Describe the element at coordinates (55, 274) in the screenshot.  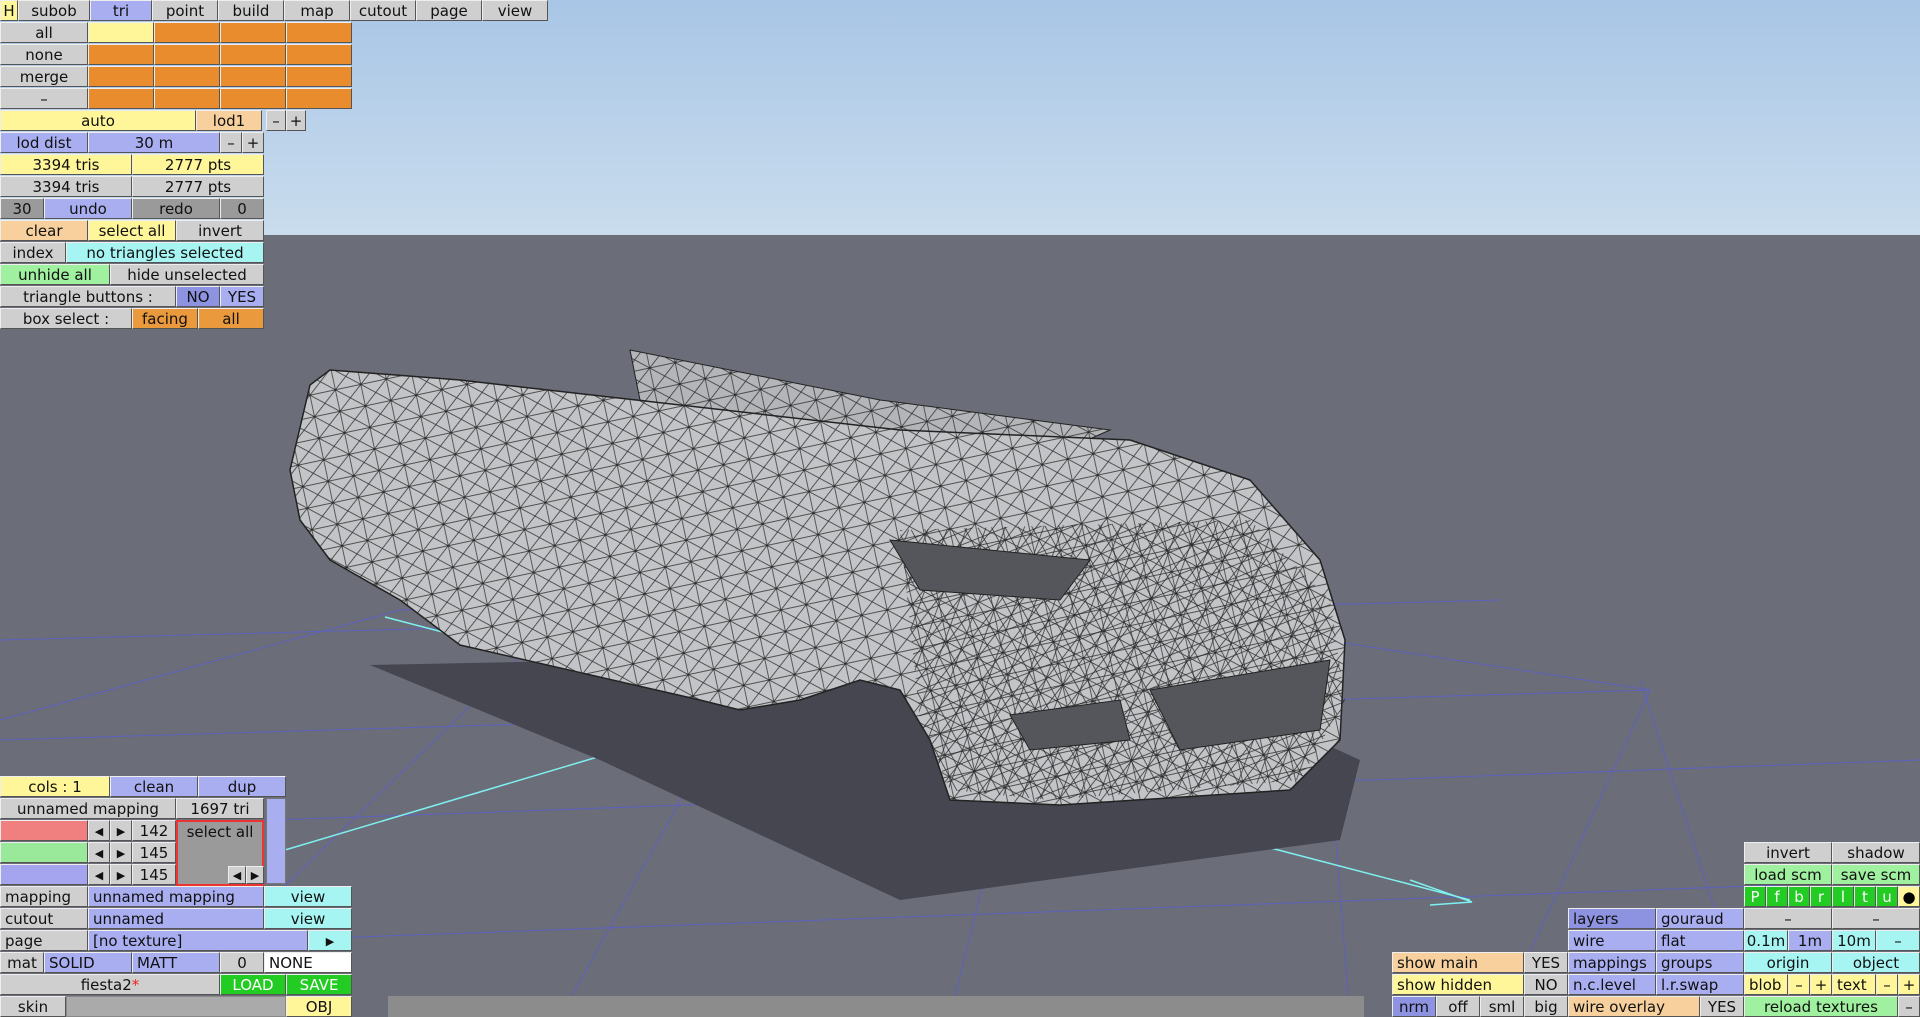
I see `unhide-all-button: unhide all` at that location.